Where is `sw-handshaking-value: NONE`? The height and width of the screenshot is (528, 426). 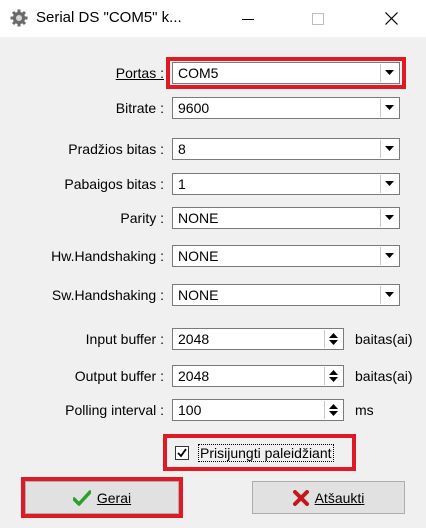 sw-handshaking-value: NONE is located at coordinates (198, 295).